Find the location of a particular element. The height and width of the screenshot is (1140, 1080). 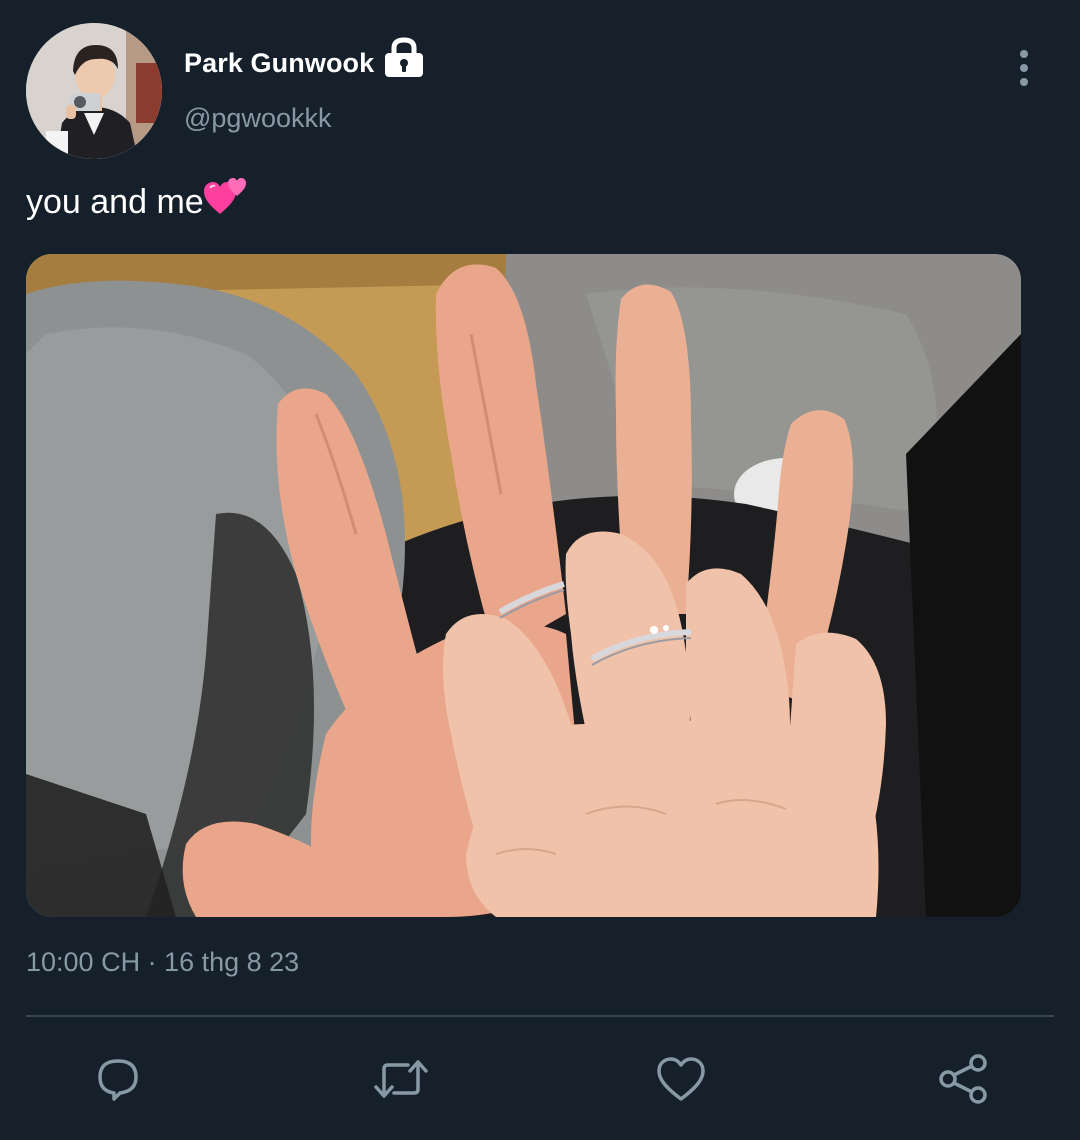

reply-button is located at coordinates (118, 1079).